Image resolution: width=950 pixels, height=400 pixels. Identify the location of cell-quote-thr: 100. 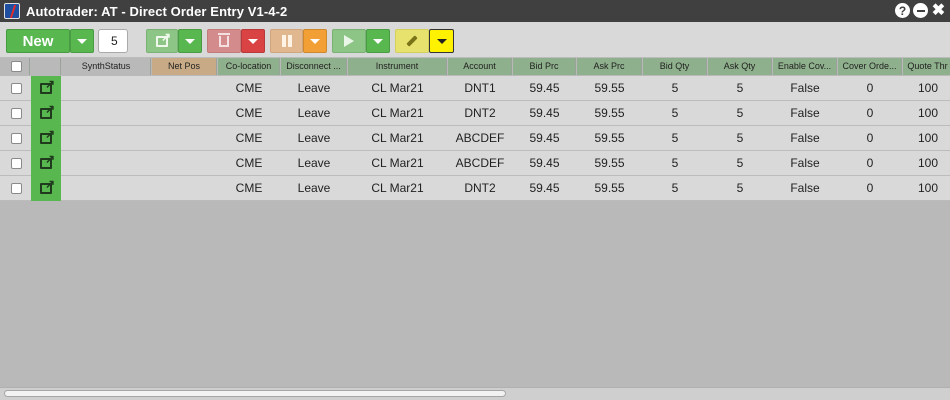
(928, 113).